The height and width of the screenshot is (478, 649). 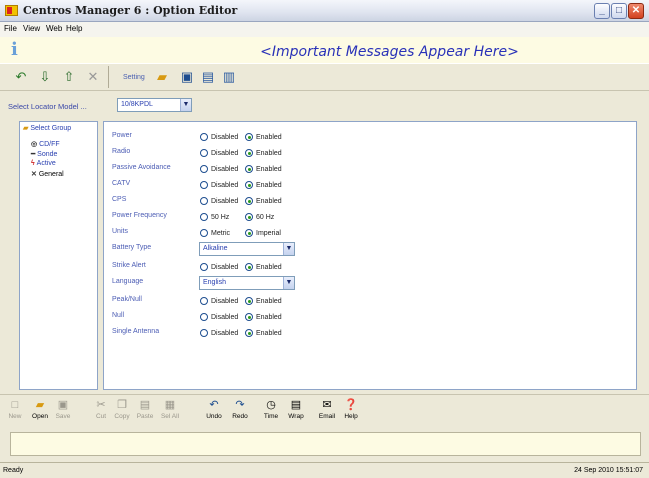 I want to click on locator-select: 10/8KPDL ▼, so click(x=154, y=105).